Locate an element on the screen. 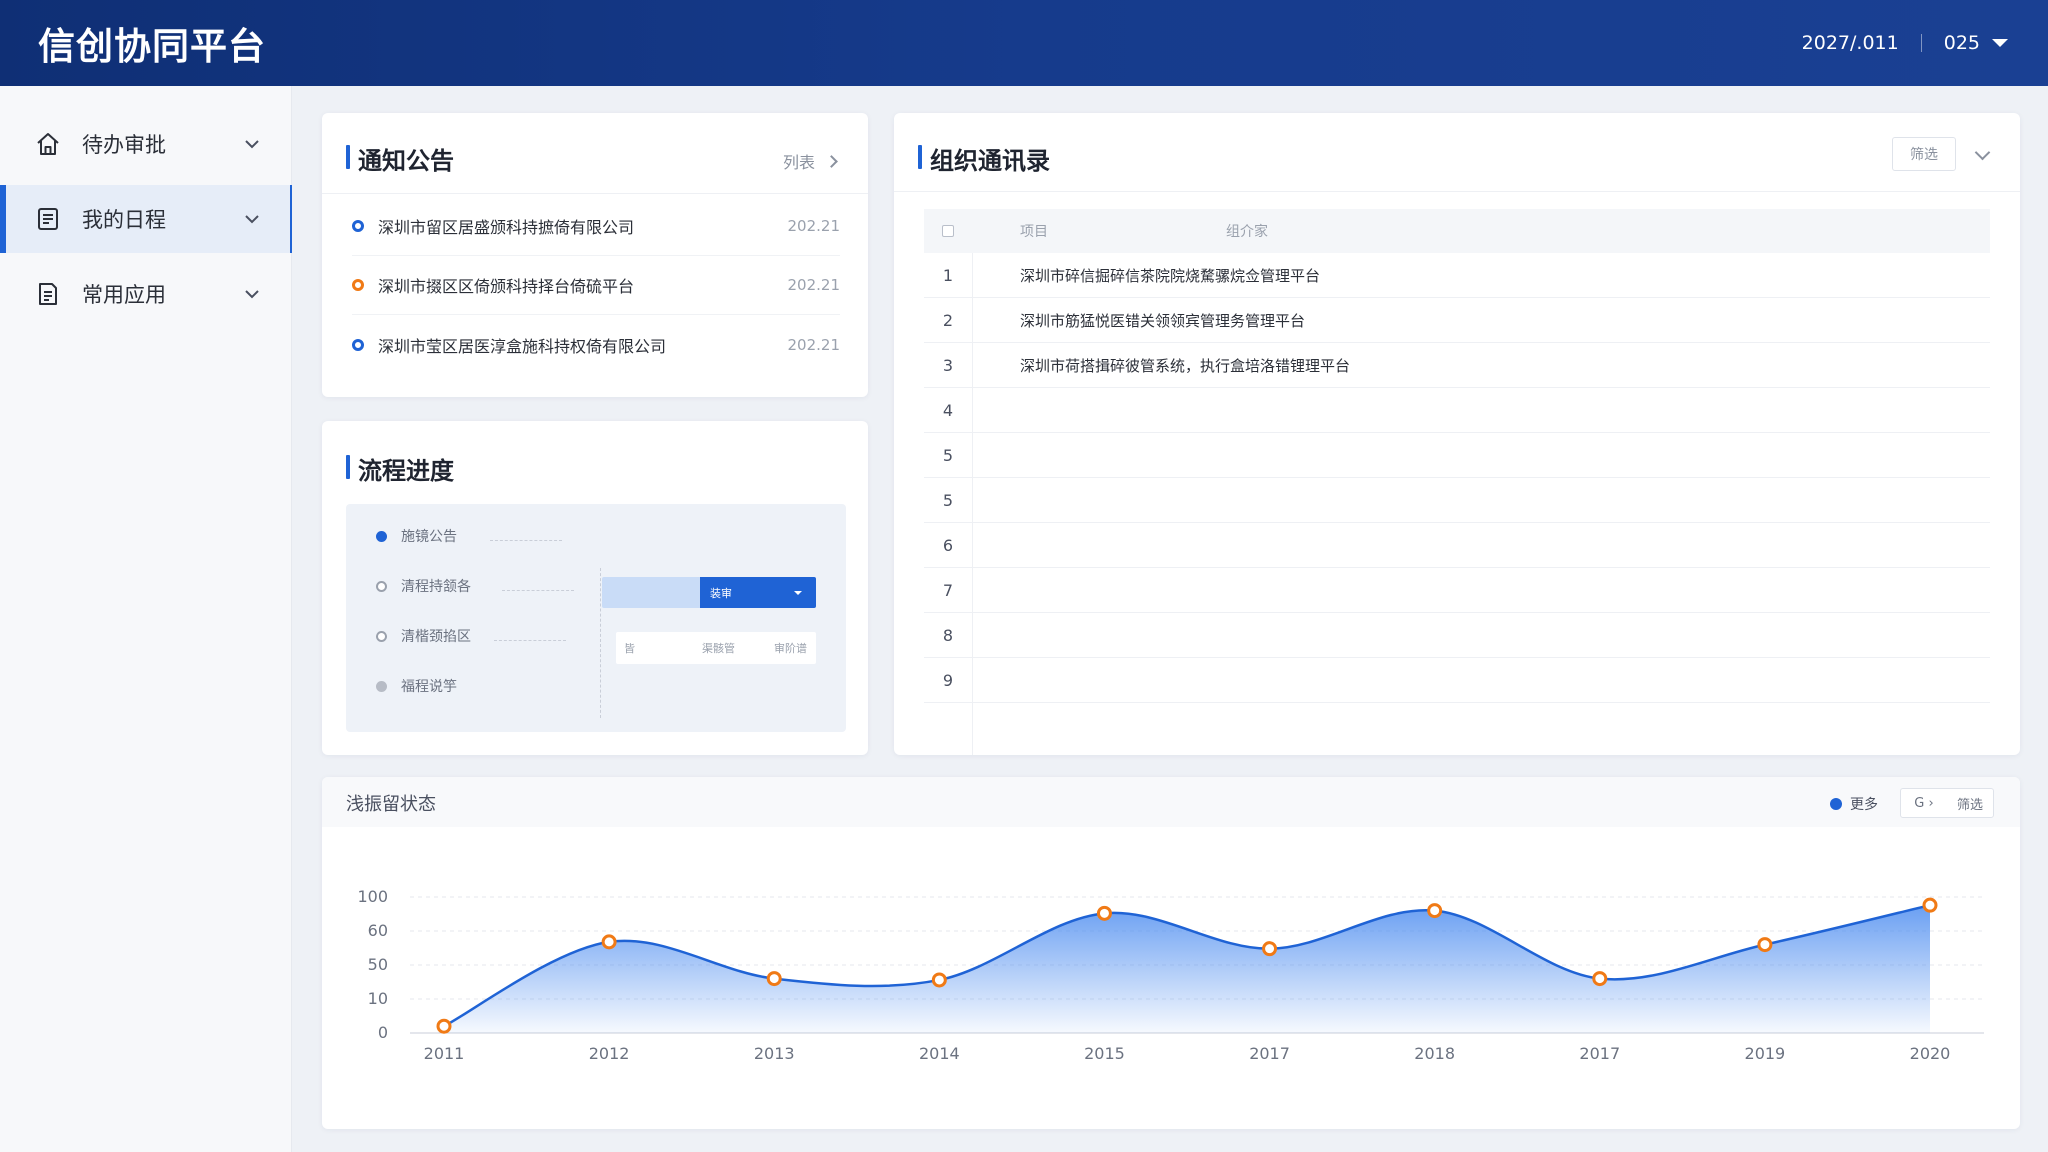 Image resolution: width=2048 pixels, height=1152 pixels. notice-item: 深圳市莹区居医淳盒施科持权倚有限公司 202.21 is located at coordinates (596, 344).